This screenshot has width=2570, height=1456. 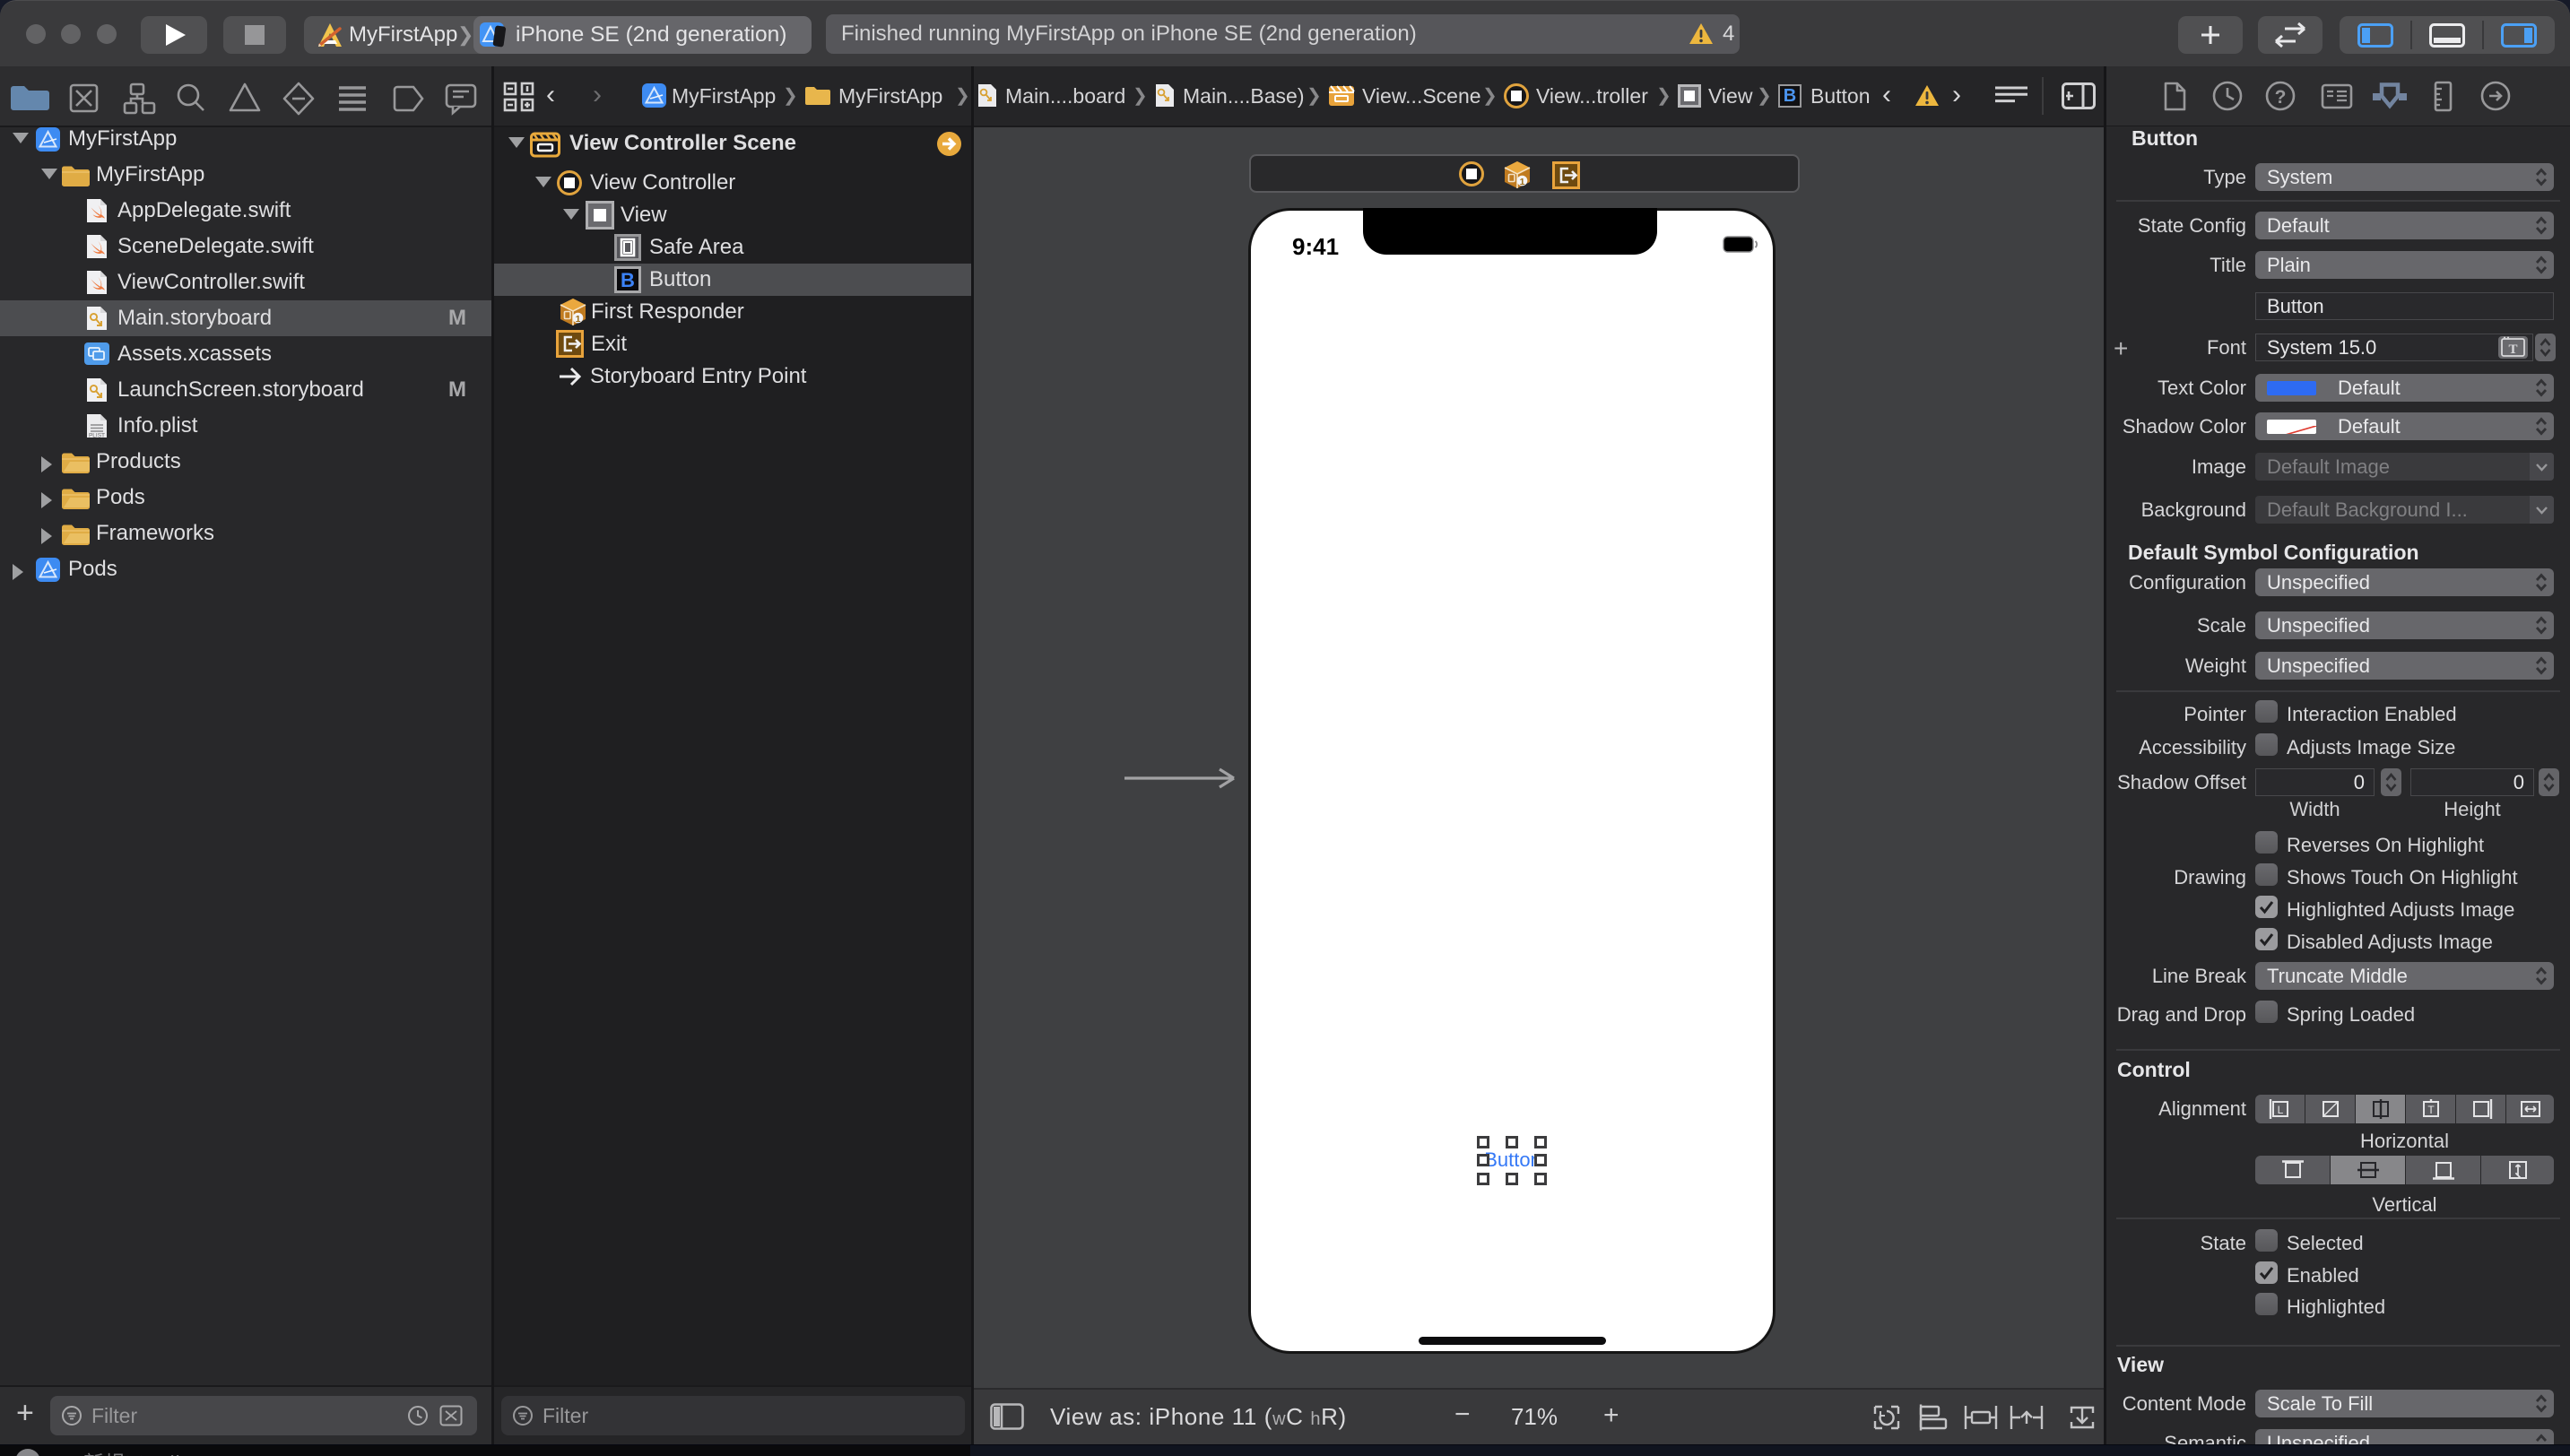 What do you see at coordinates (628, 280) in the screenshot?
I see `svg-text: B` at bounding box center [628, 280].